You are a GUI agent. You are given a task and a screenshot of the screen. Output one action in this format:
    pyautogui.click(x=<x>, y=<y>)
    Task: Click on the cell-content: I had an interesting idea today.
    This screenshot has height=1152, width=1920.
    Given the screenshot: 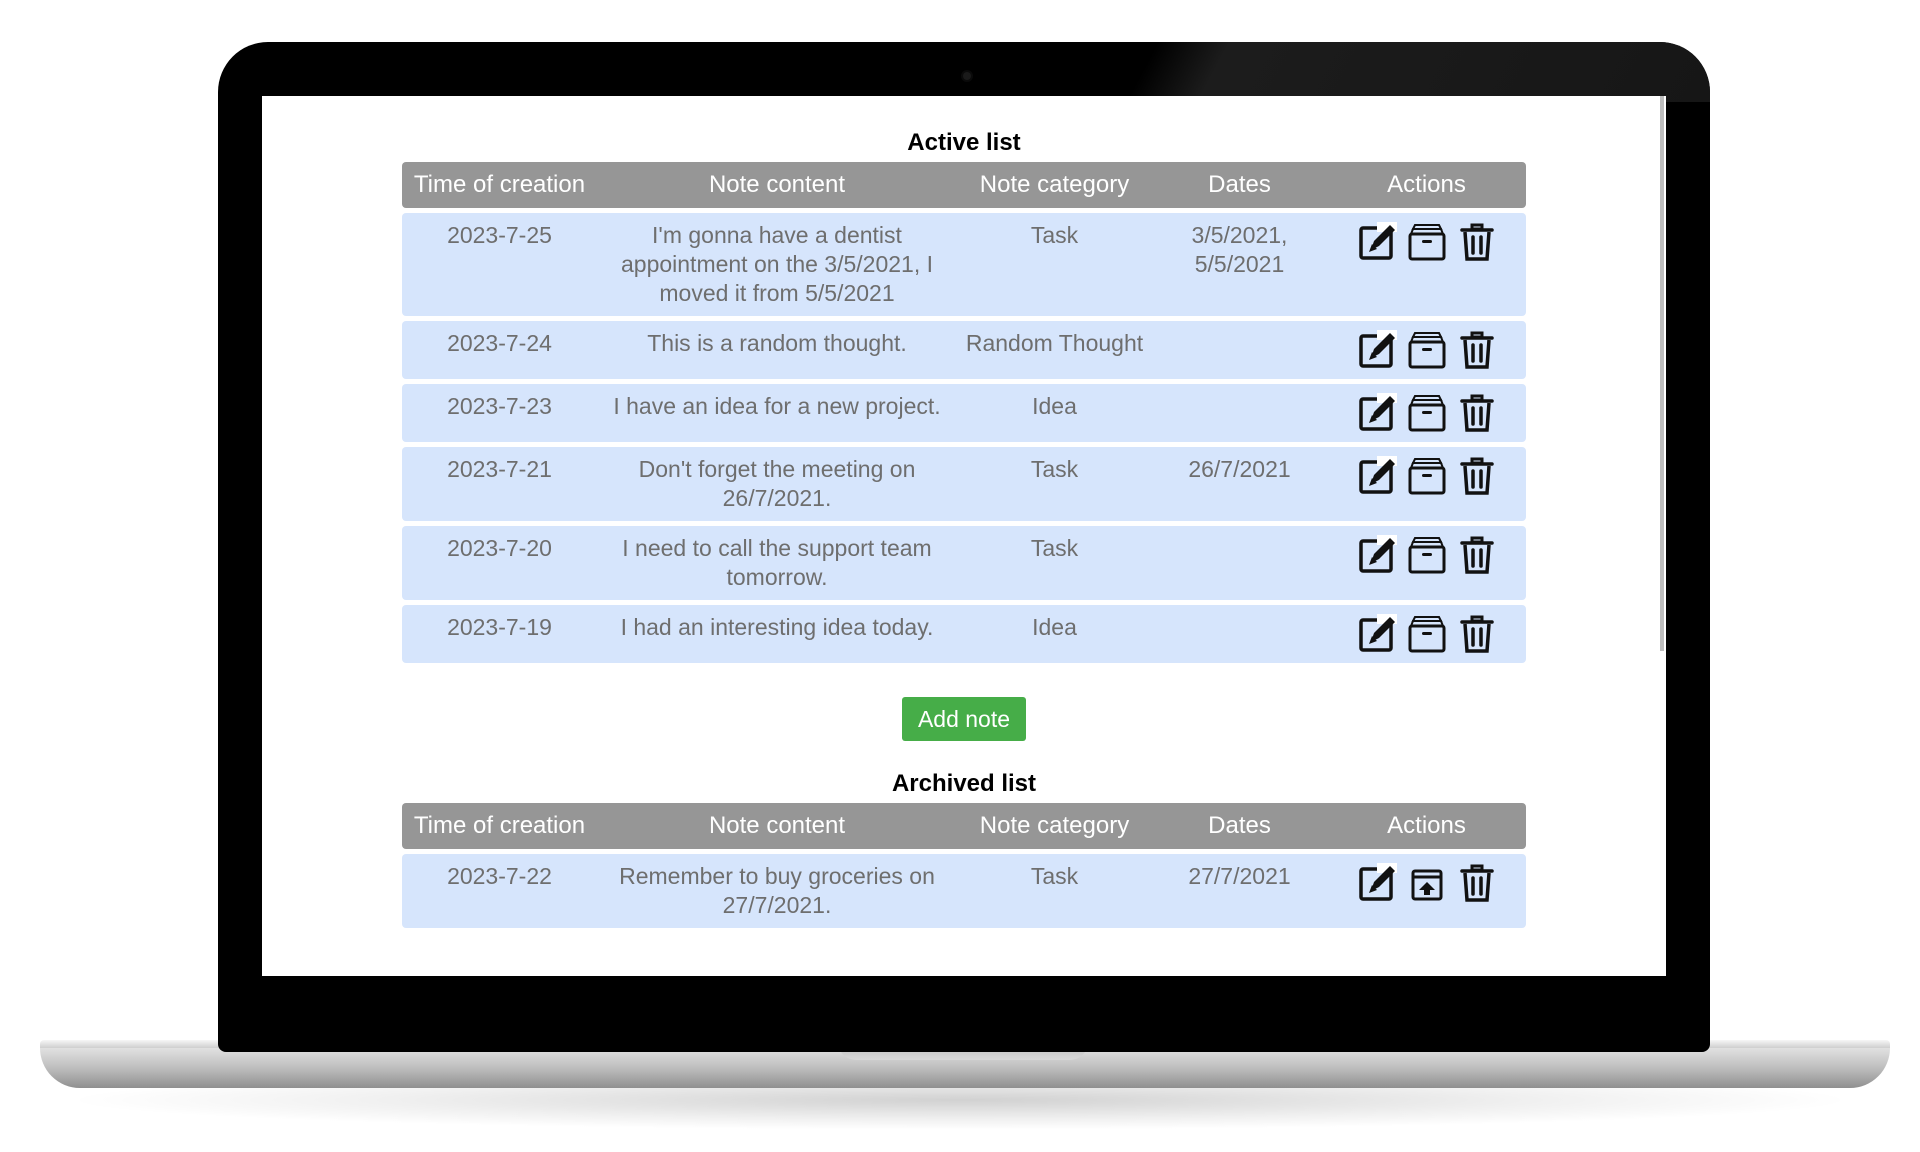 What is the action you would take?
    pyautogui.click(x=777, y=627)
    